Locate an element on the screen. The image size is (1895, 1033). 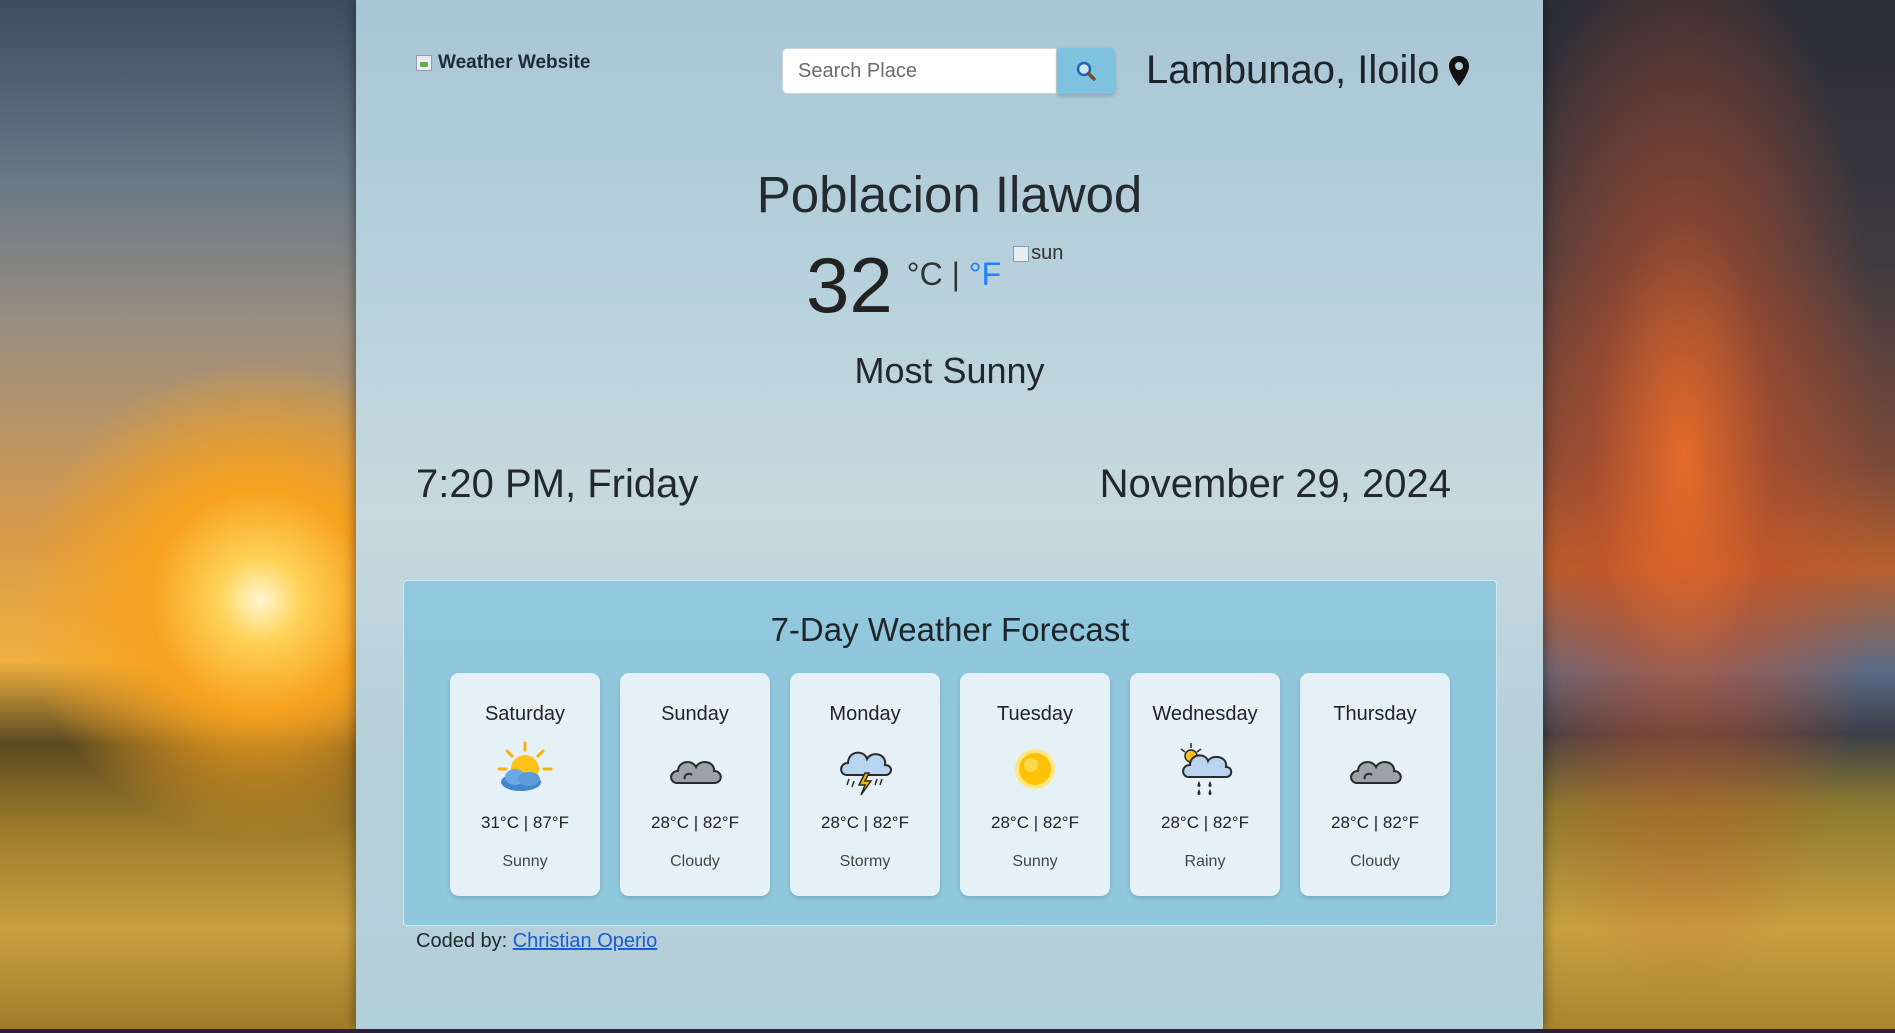
rain-icon is located at coordinates (1206, 769).